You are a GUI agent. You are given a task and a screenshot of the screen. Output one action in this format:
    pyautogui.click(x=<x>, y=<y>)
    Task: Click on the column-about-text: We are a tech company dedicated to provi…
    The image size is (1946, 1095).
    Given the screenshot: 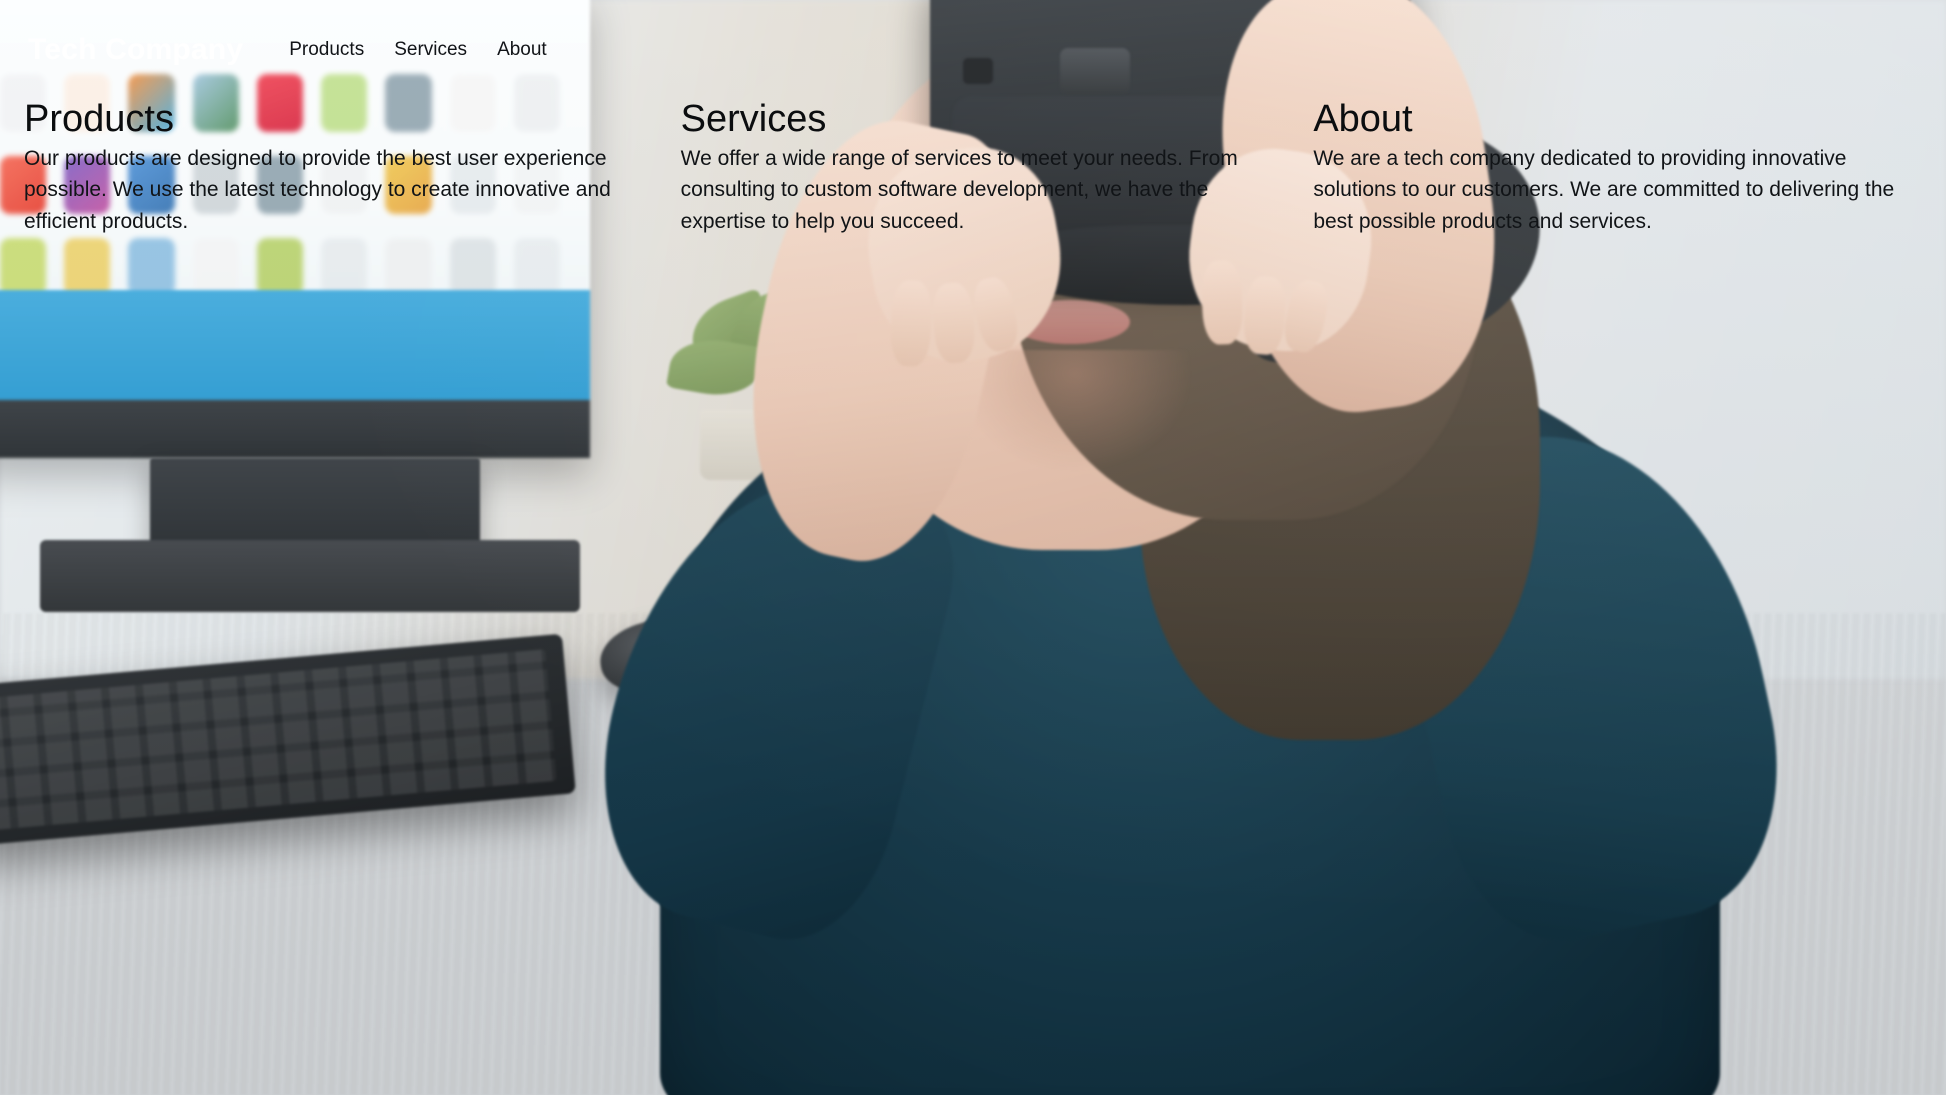 What is the action you would take?
    pyautogui.click(x=1604, y=190)
    